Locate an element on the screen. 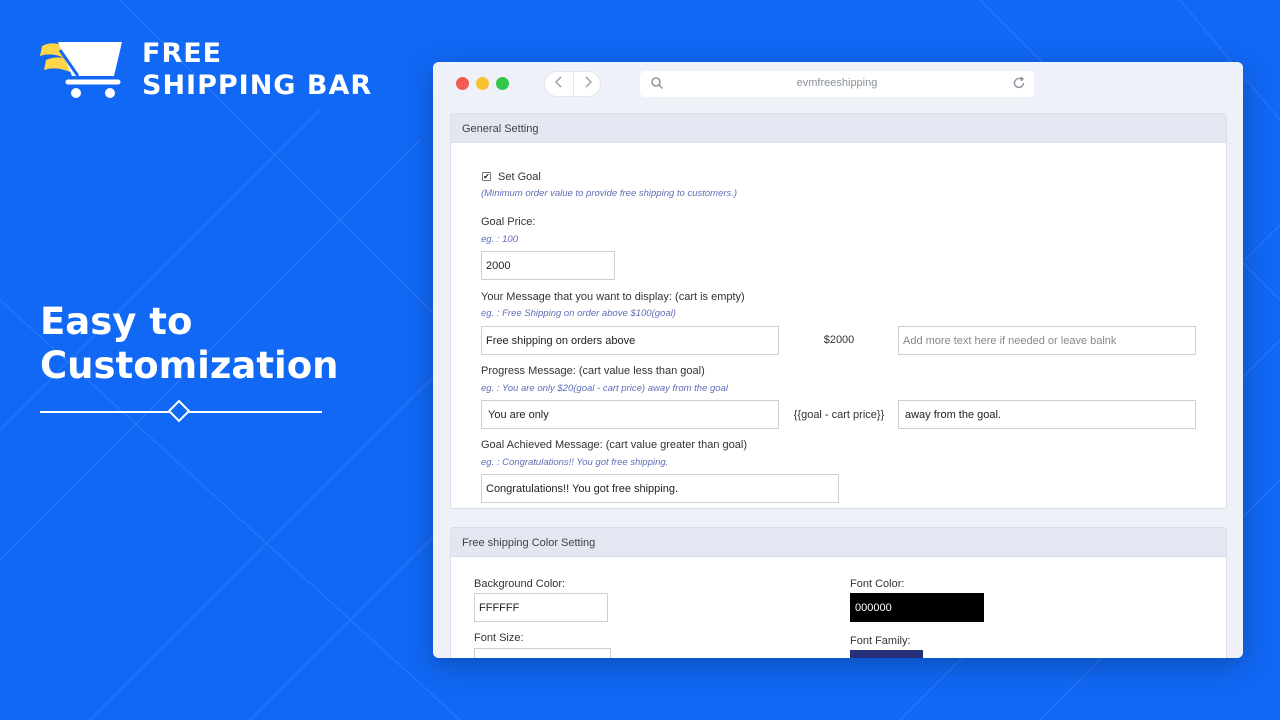 This screenshot has height=720, width=1280. font-family-select is located at coordinates (886, 654).